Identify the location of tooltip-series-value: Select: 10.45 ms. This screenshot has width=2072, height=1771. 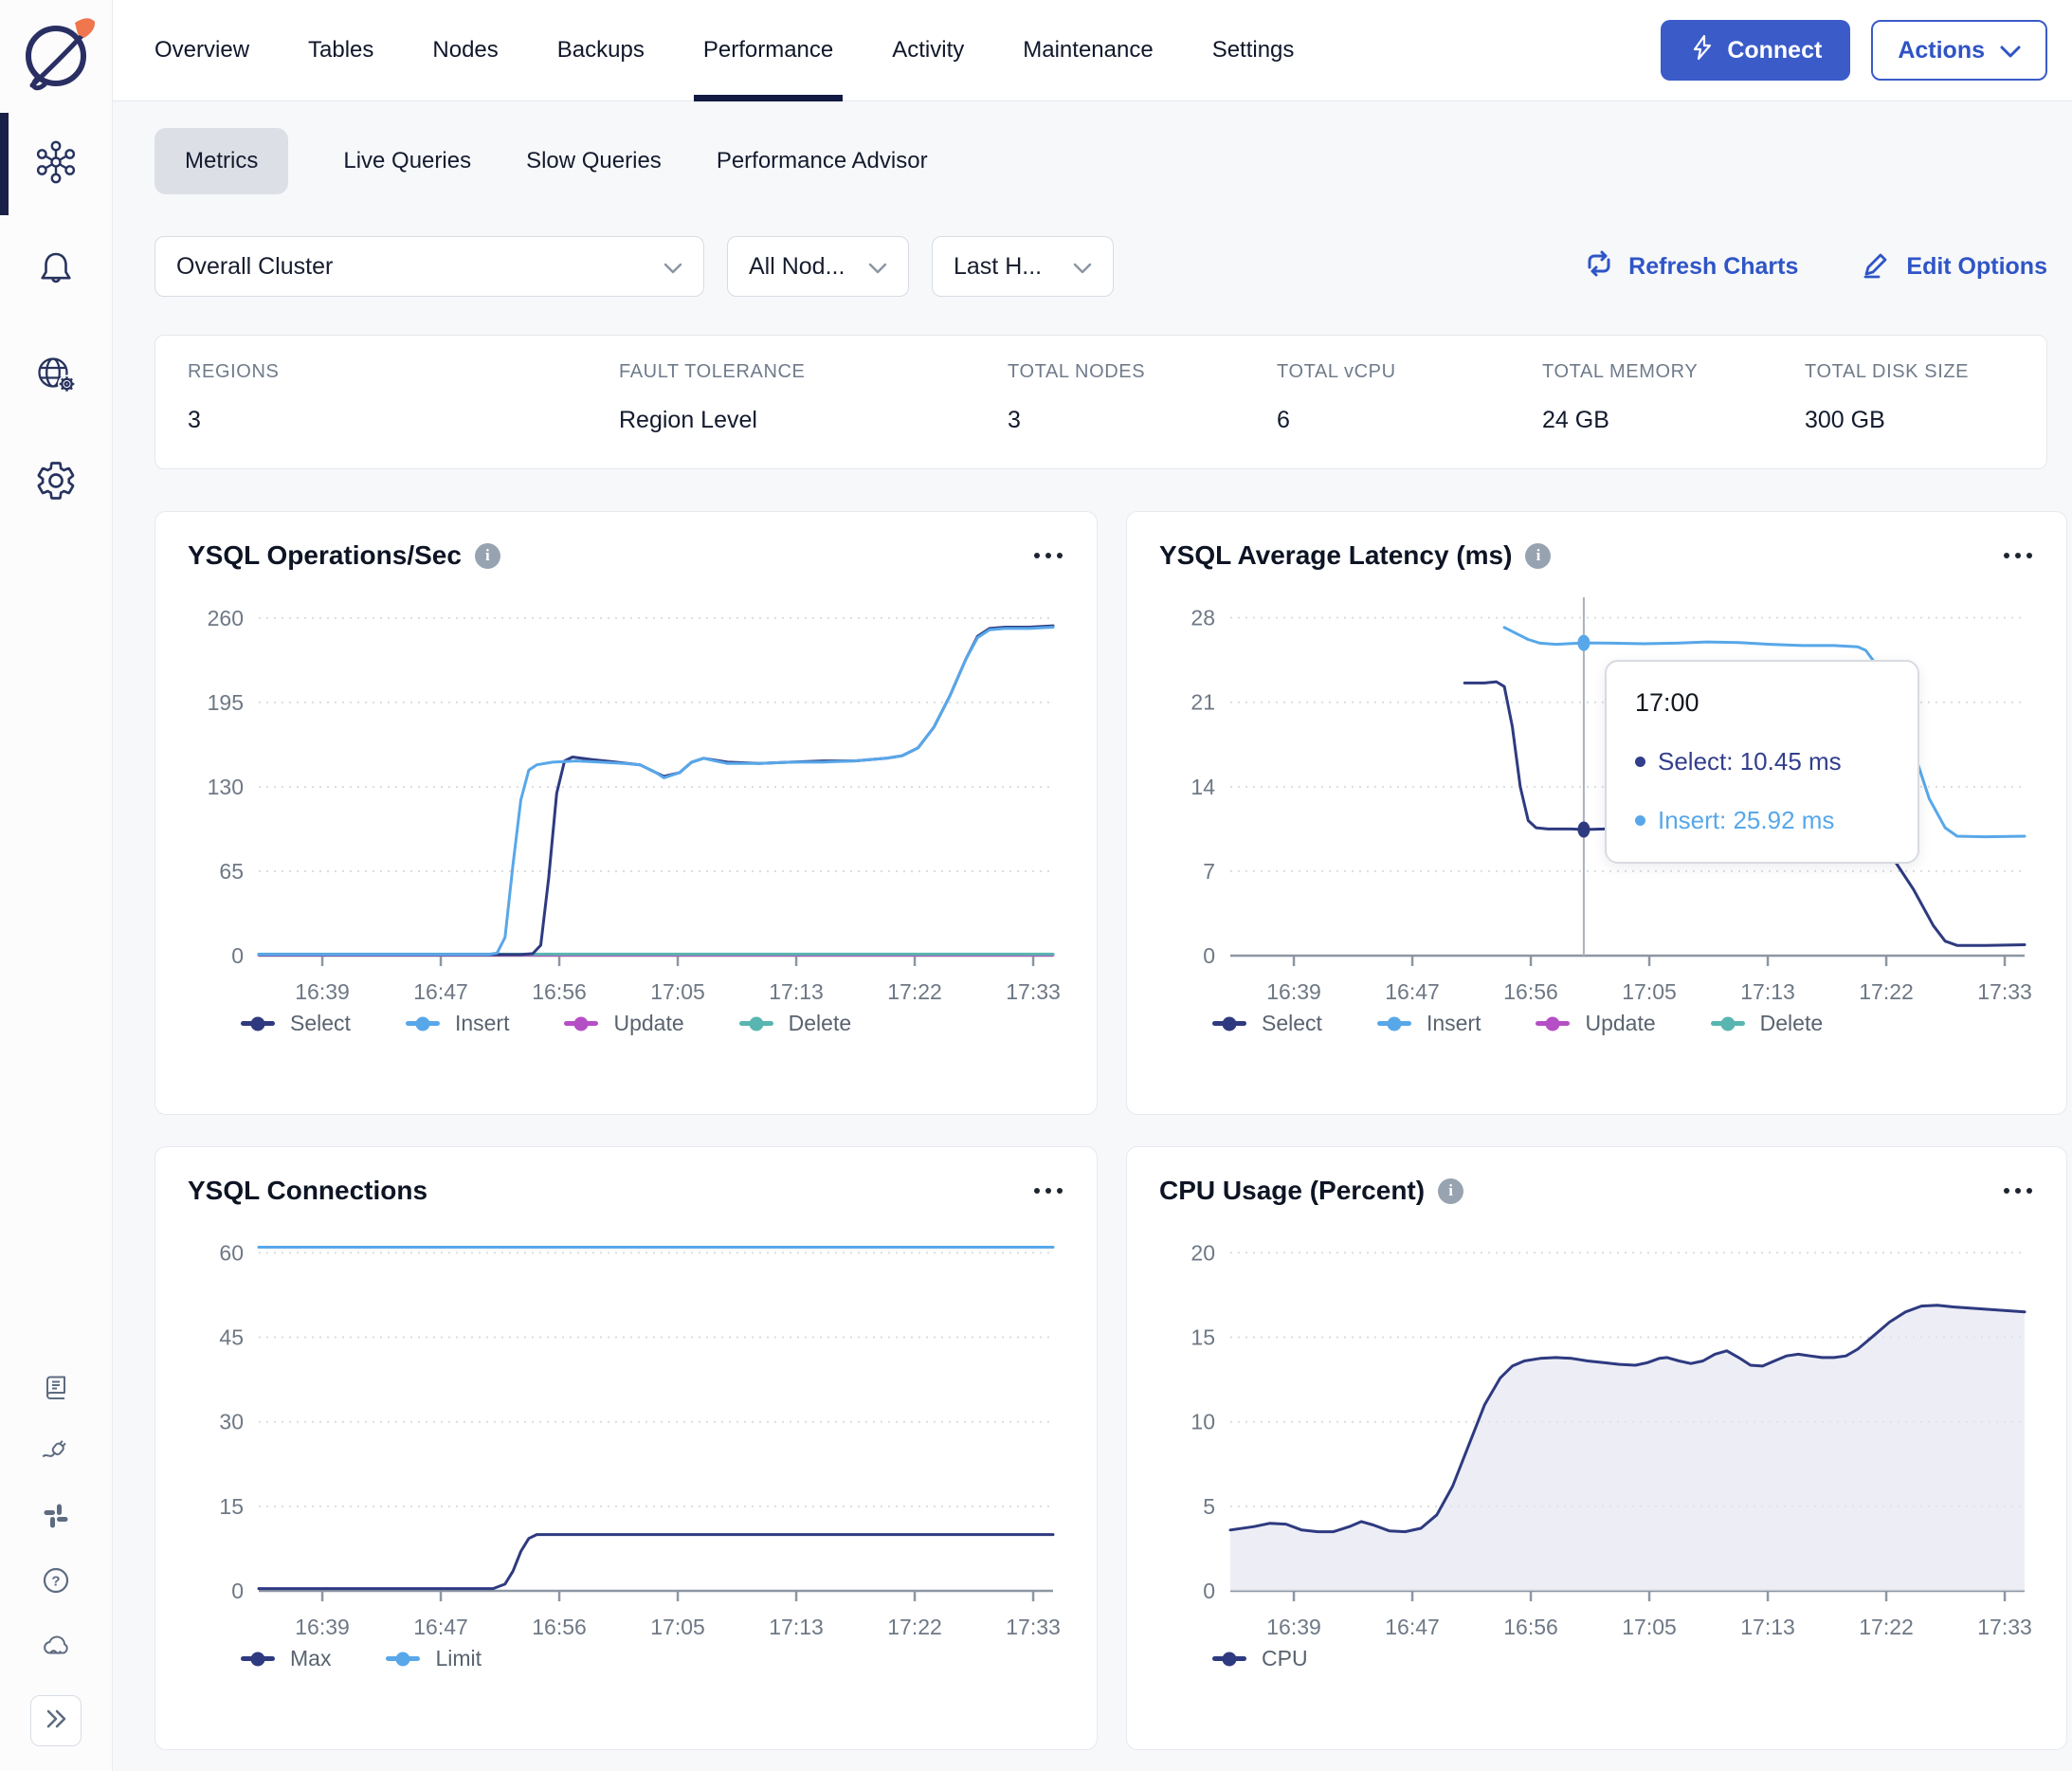
(1762, 761).